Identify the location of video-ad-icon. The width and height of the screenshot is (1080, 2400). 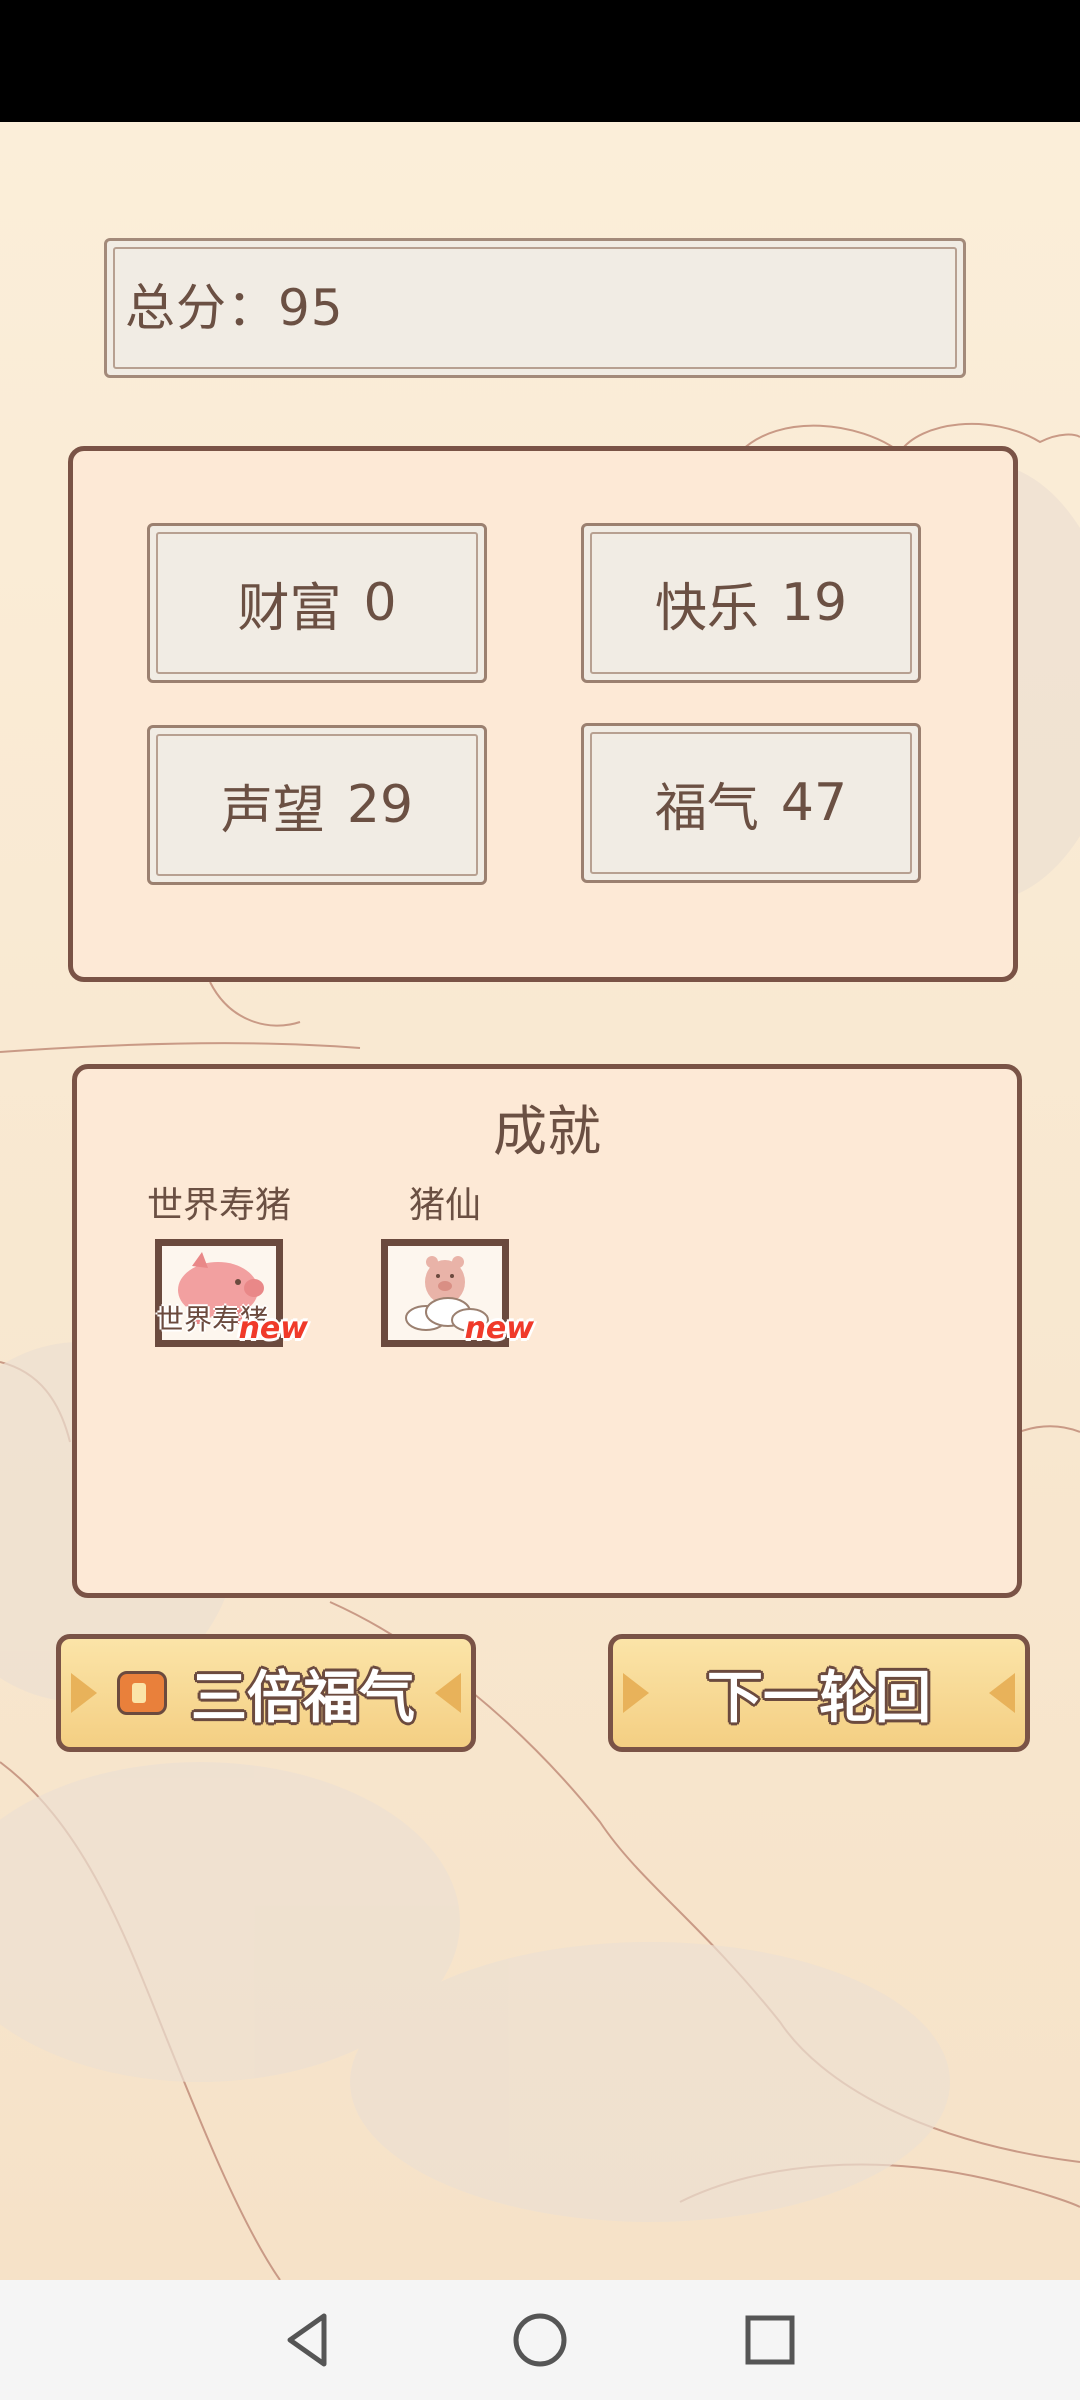
(142, 1693).